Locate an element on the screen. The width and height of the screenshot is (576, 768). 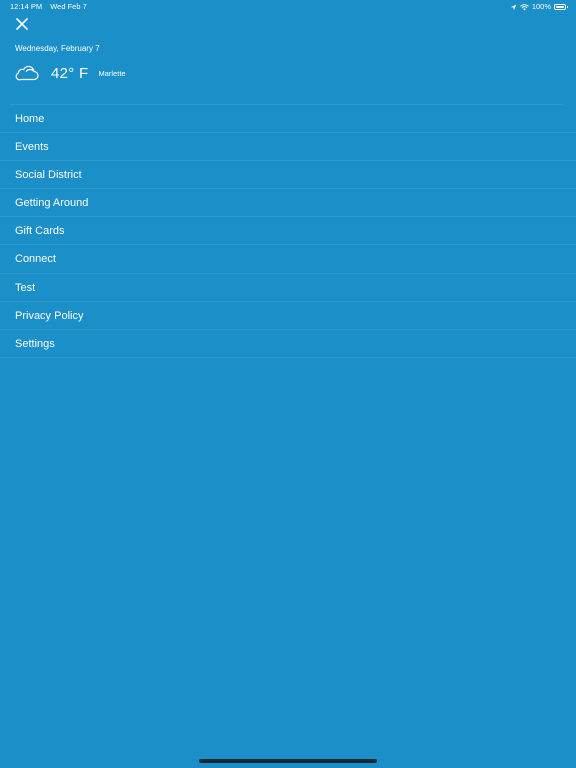
menu-item-label: Connect is located at coordinates (35, 259).